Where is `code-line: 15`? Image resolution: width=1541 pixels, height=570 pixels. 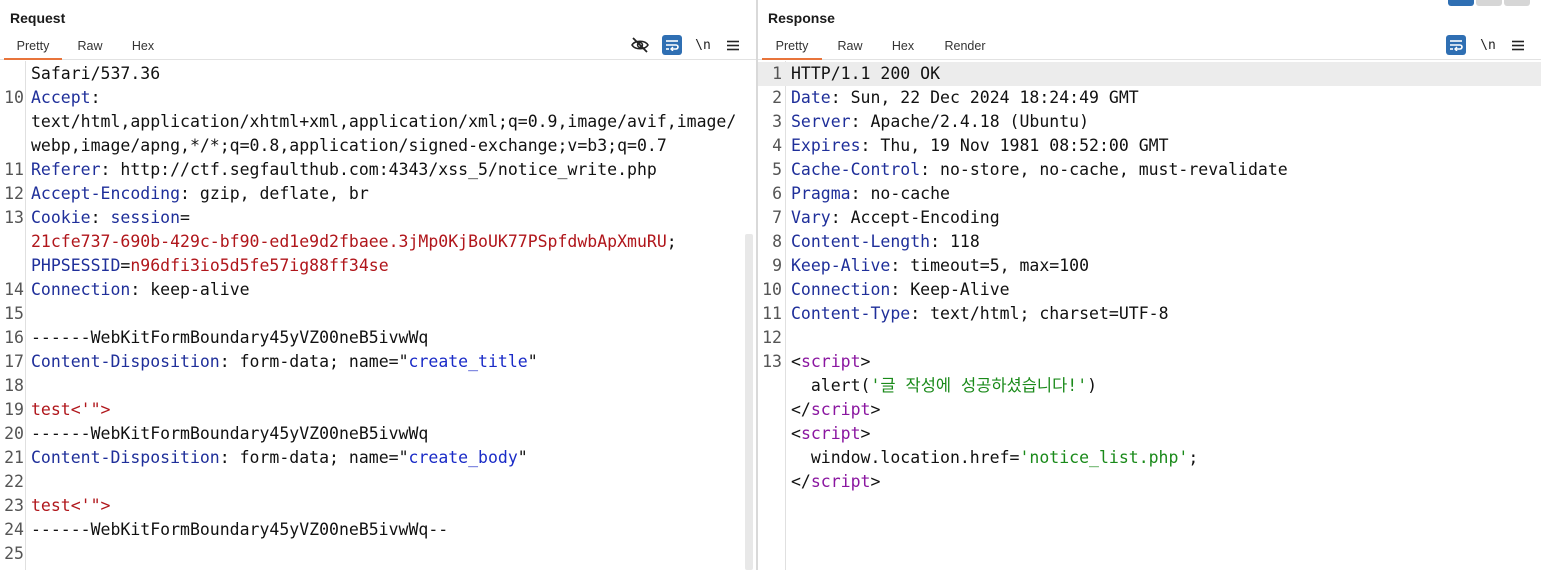
code-line: 15 is located at coordinates (378, 314).